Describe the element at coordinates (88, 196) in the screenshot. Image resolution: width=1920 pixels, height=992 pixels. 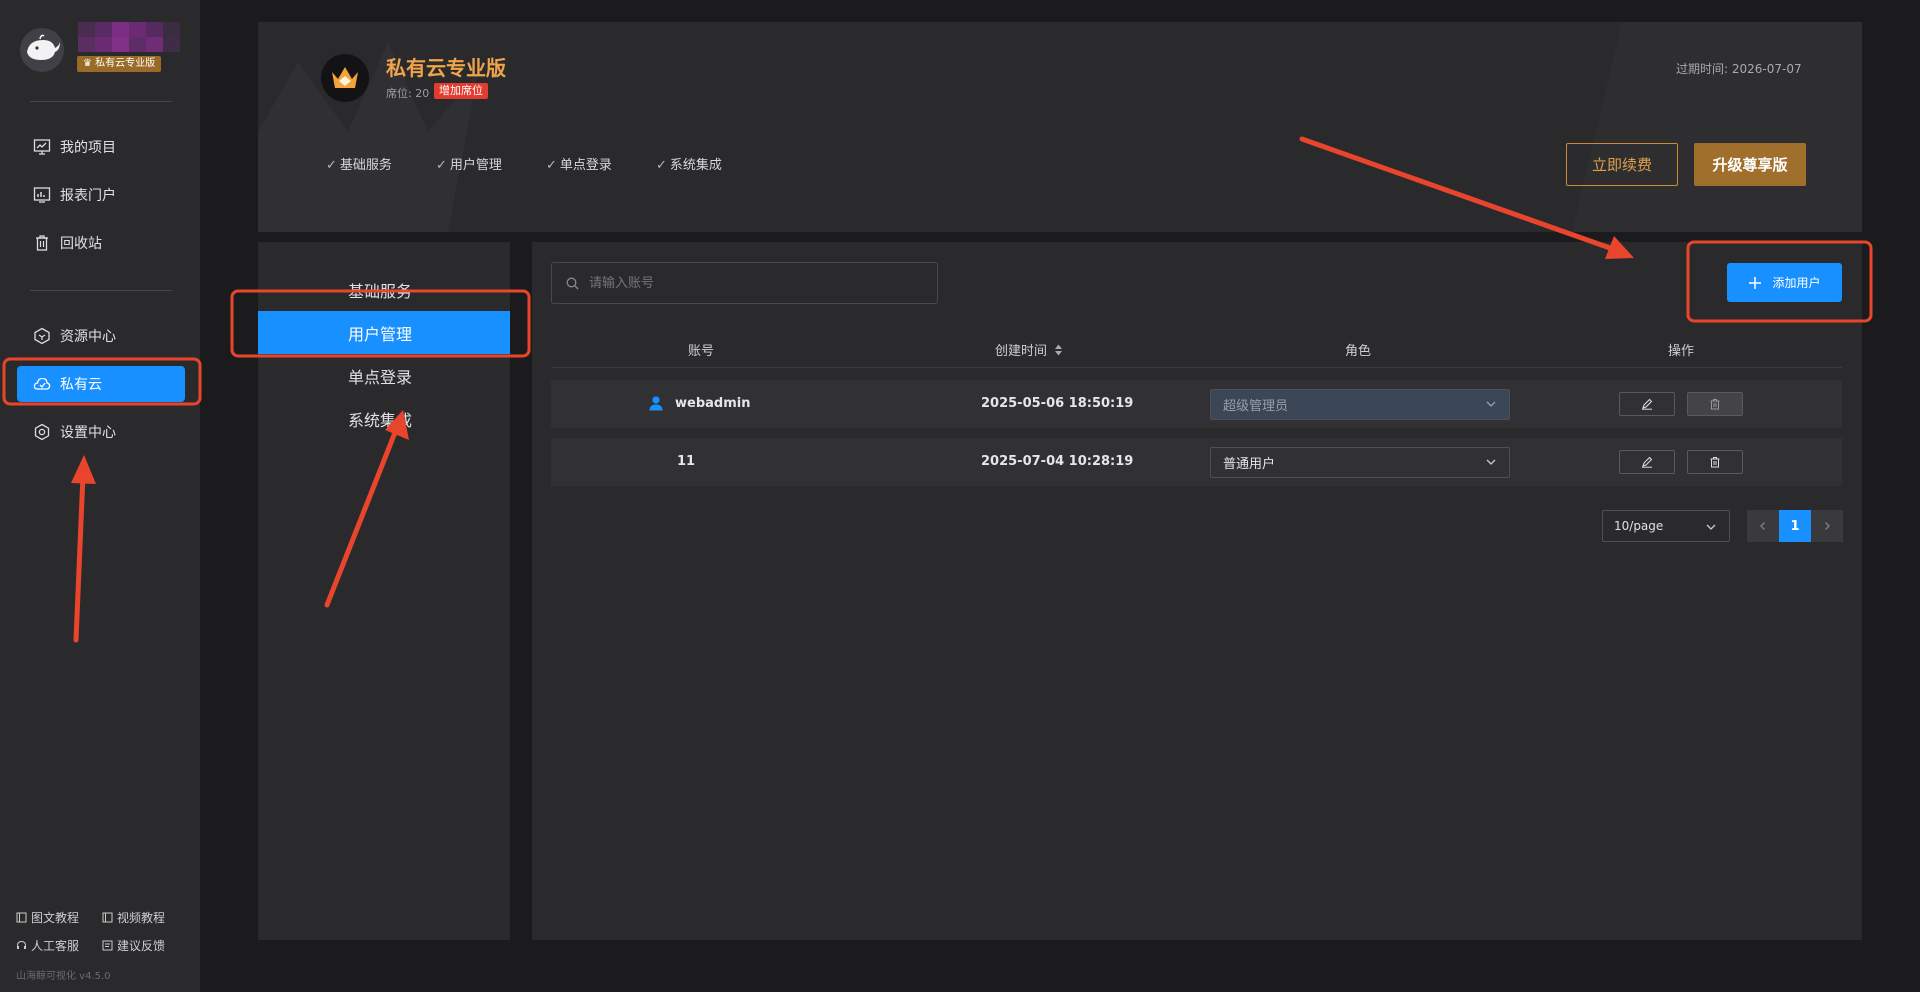
I see `nav-label: 报表门户` at that location.